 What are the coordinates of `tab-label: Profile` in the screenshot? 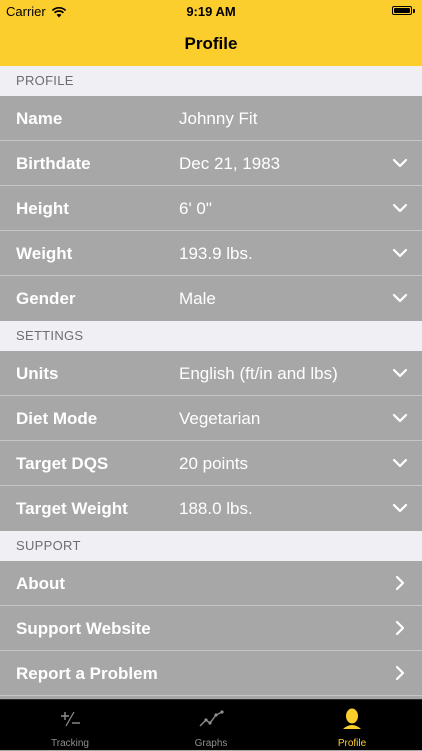 It's located at (352, 743).